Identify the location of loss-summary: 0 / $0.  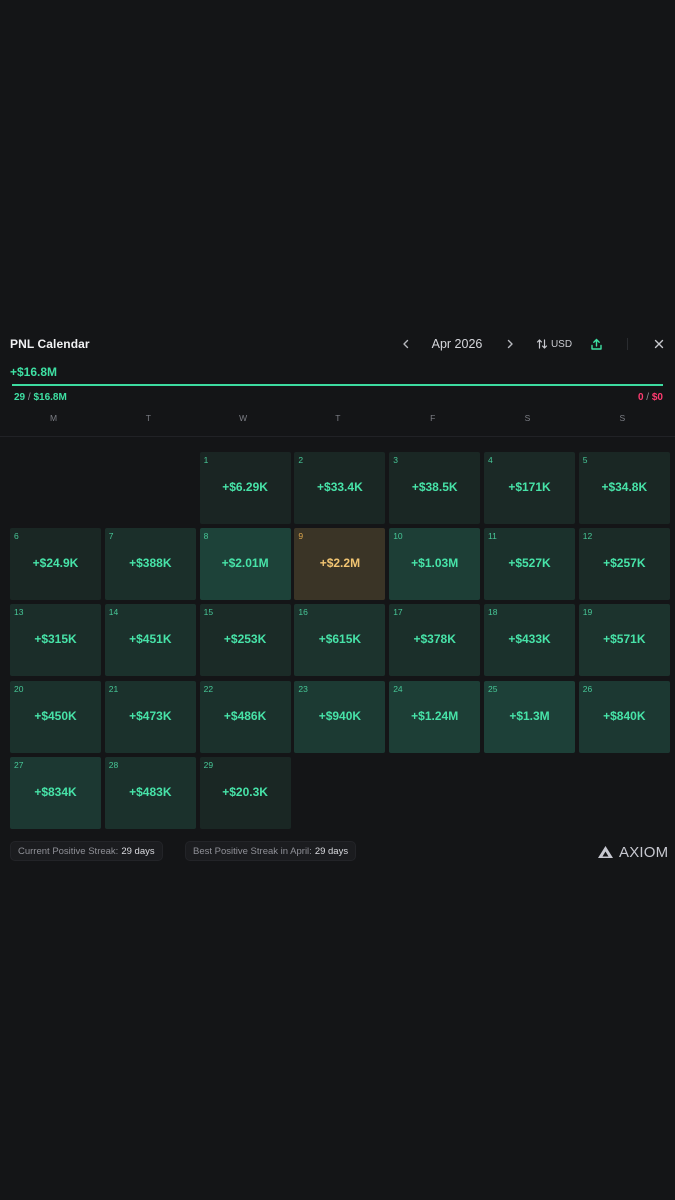
(650, 397).